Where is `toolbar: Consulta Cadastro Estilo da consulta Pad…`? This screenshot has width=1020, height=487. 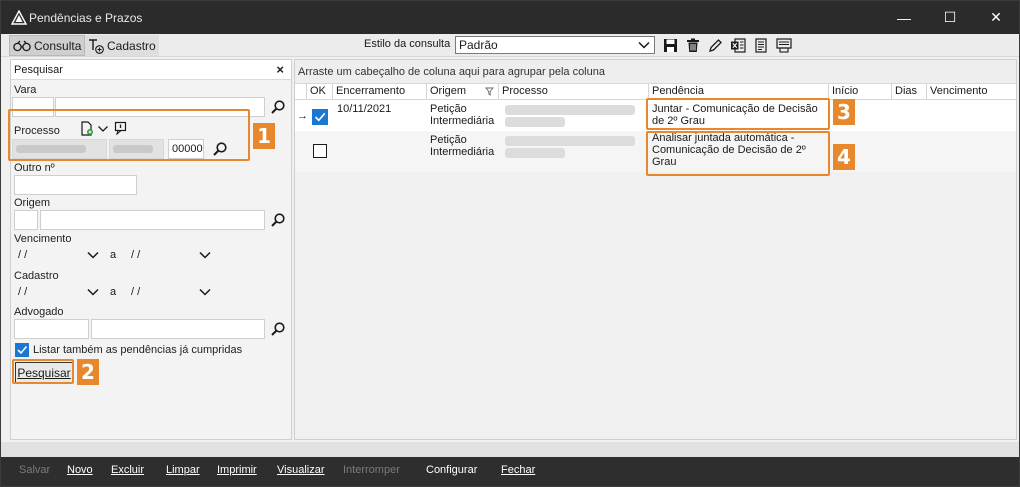 toolbar: Consulta Cadastro Estilo da consulta Pad… is located at coordinates (510, 45).